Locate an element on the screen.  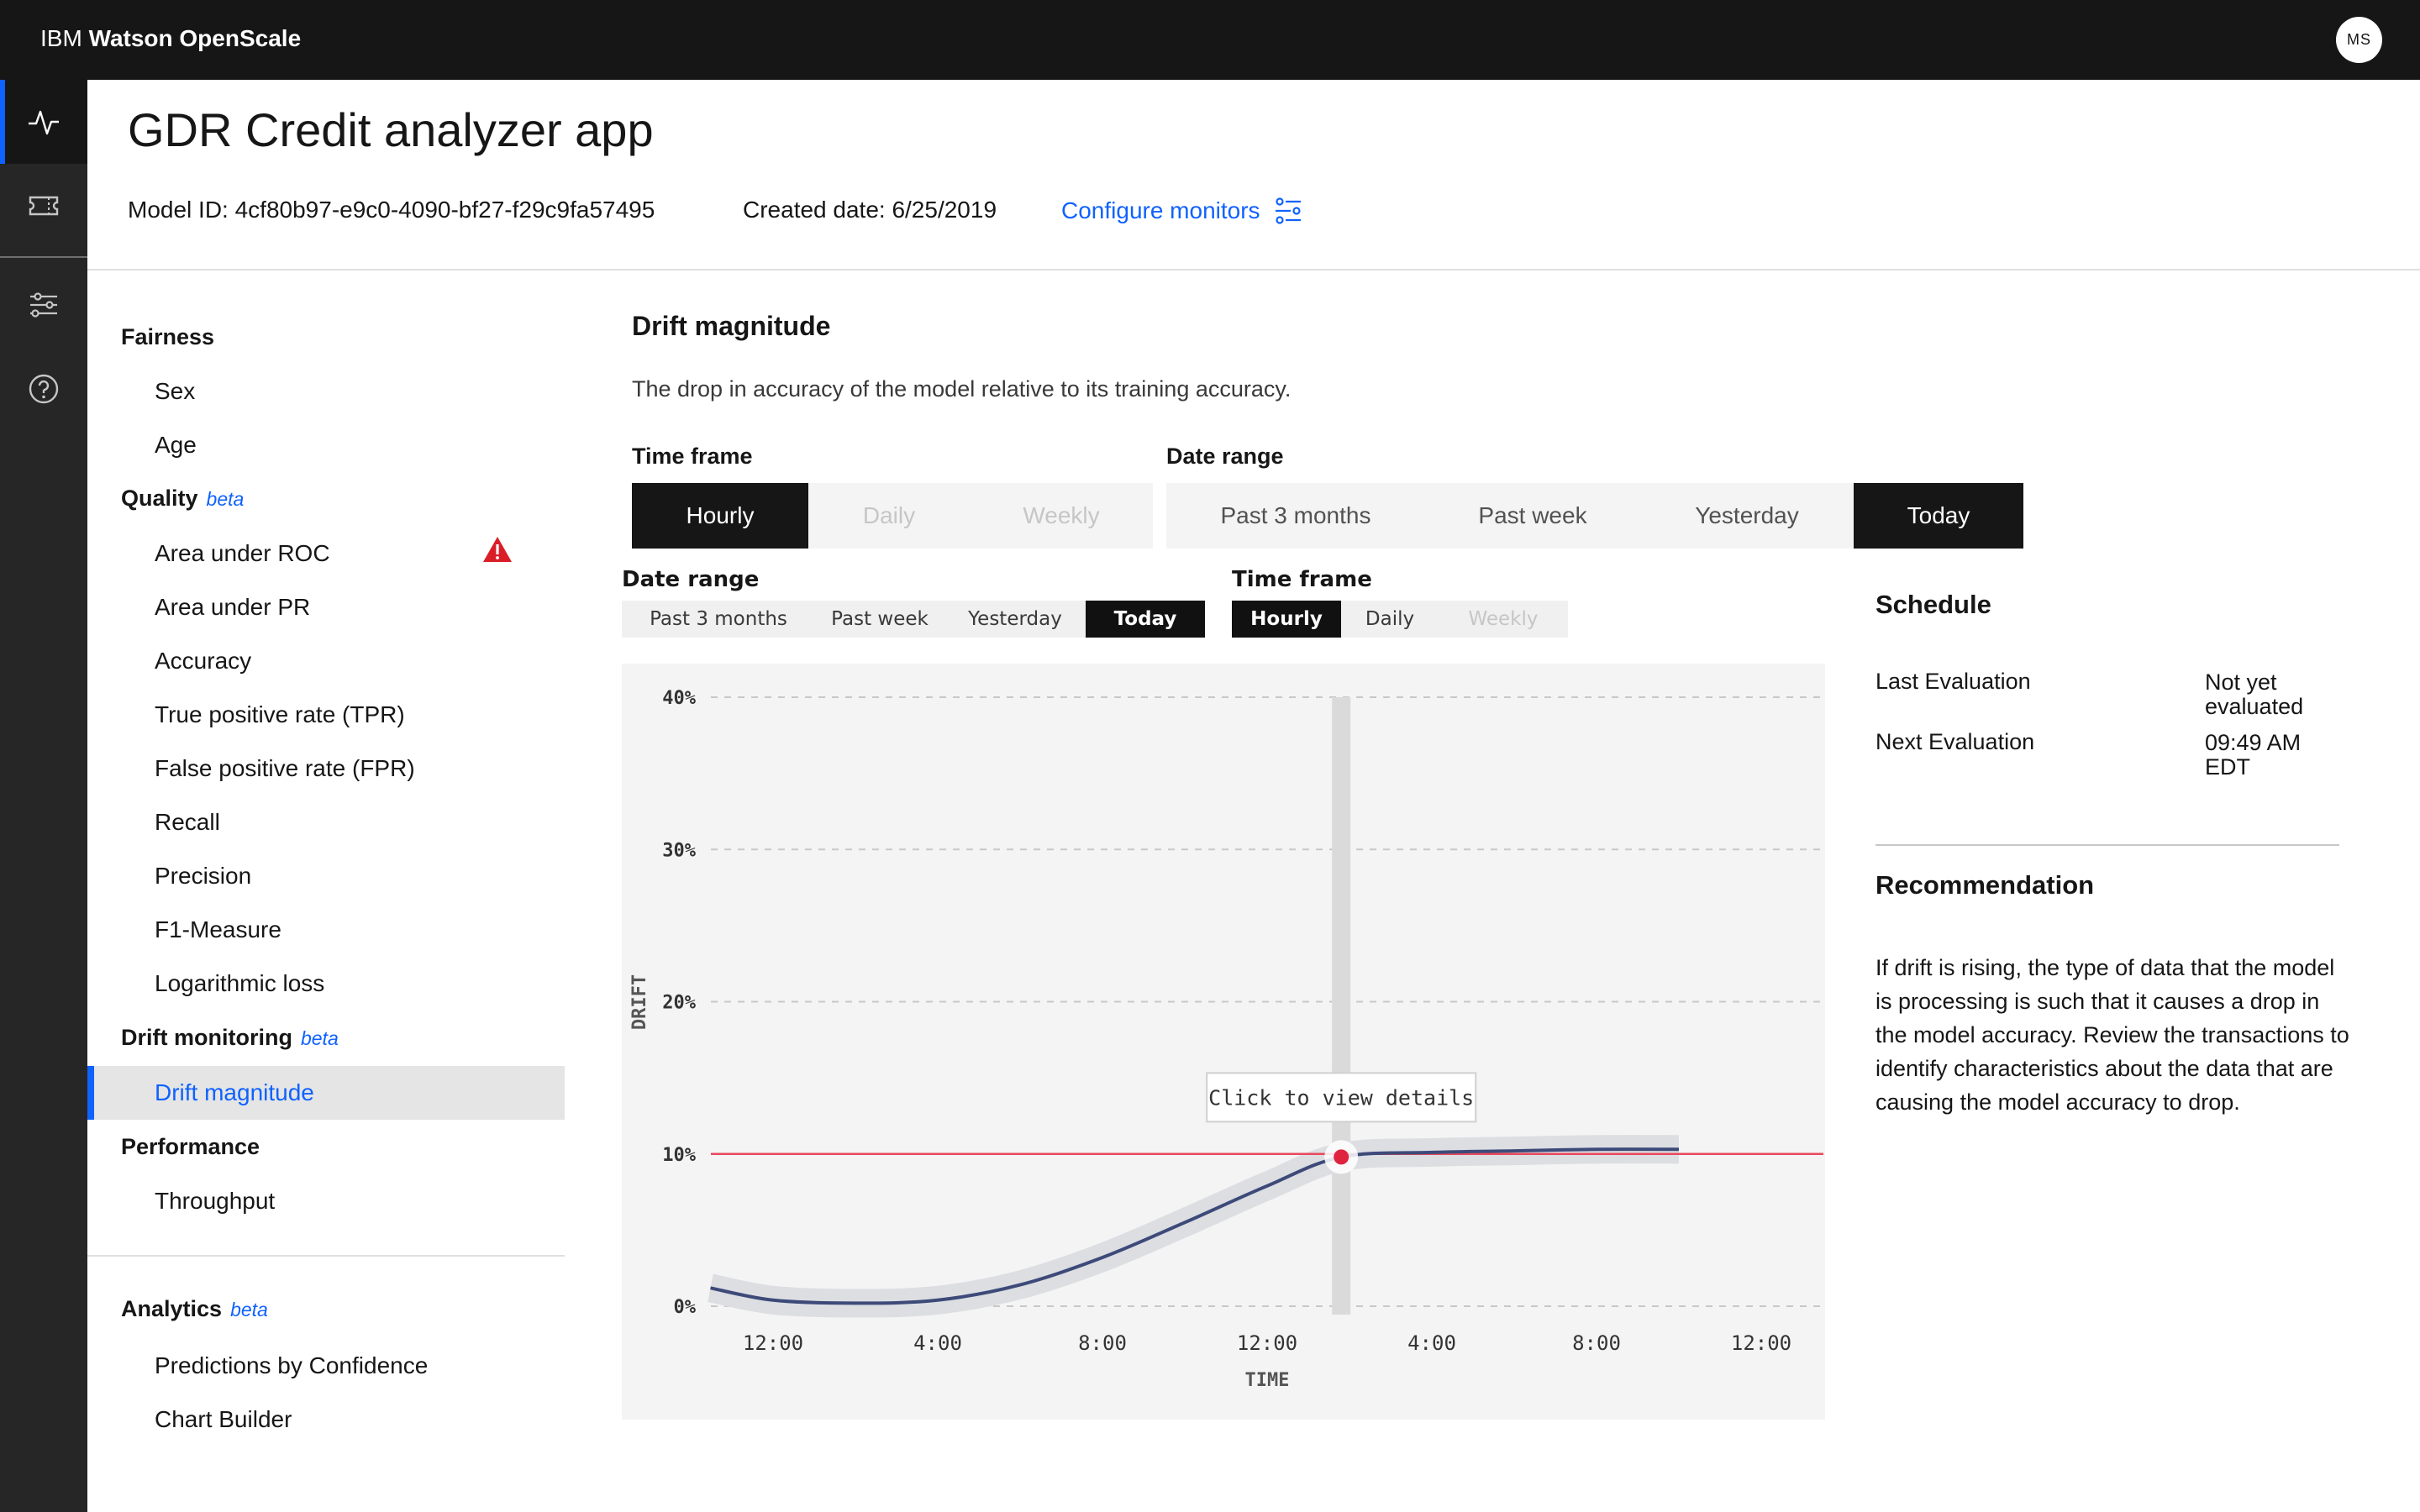
nav-divider is located at coordinates (326, 1256).